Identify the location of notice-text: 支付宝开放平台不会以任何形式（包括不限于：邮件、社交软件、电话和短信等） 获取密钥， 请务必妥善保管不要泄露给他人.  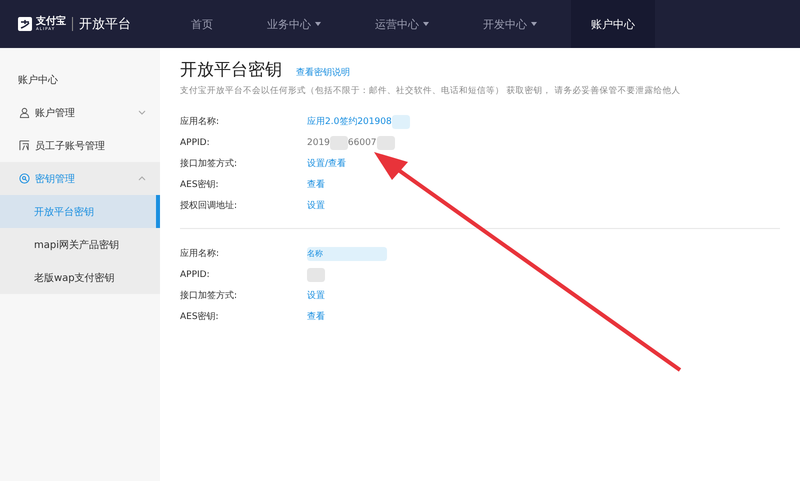
(431, 91).